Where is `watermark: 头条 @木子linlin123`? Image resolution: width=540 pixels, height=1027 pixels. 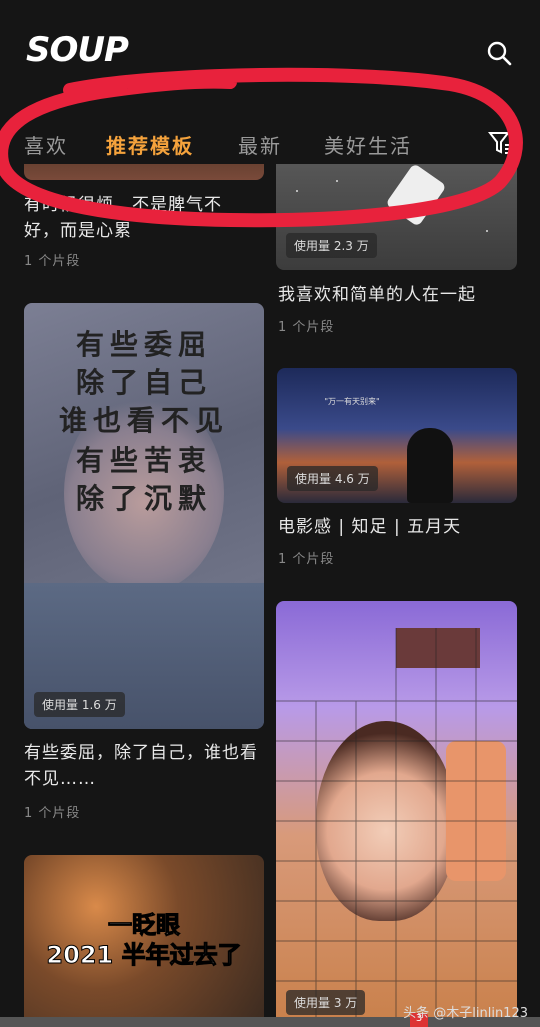
watermark: 头条 @木子linlin123 is located at coordinates (465, 1013).